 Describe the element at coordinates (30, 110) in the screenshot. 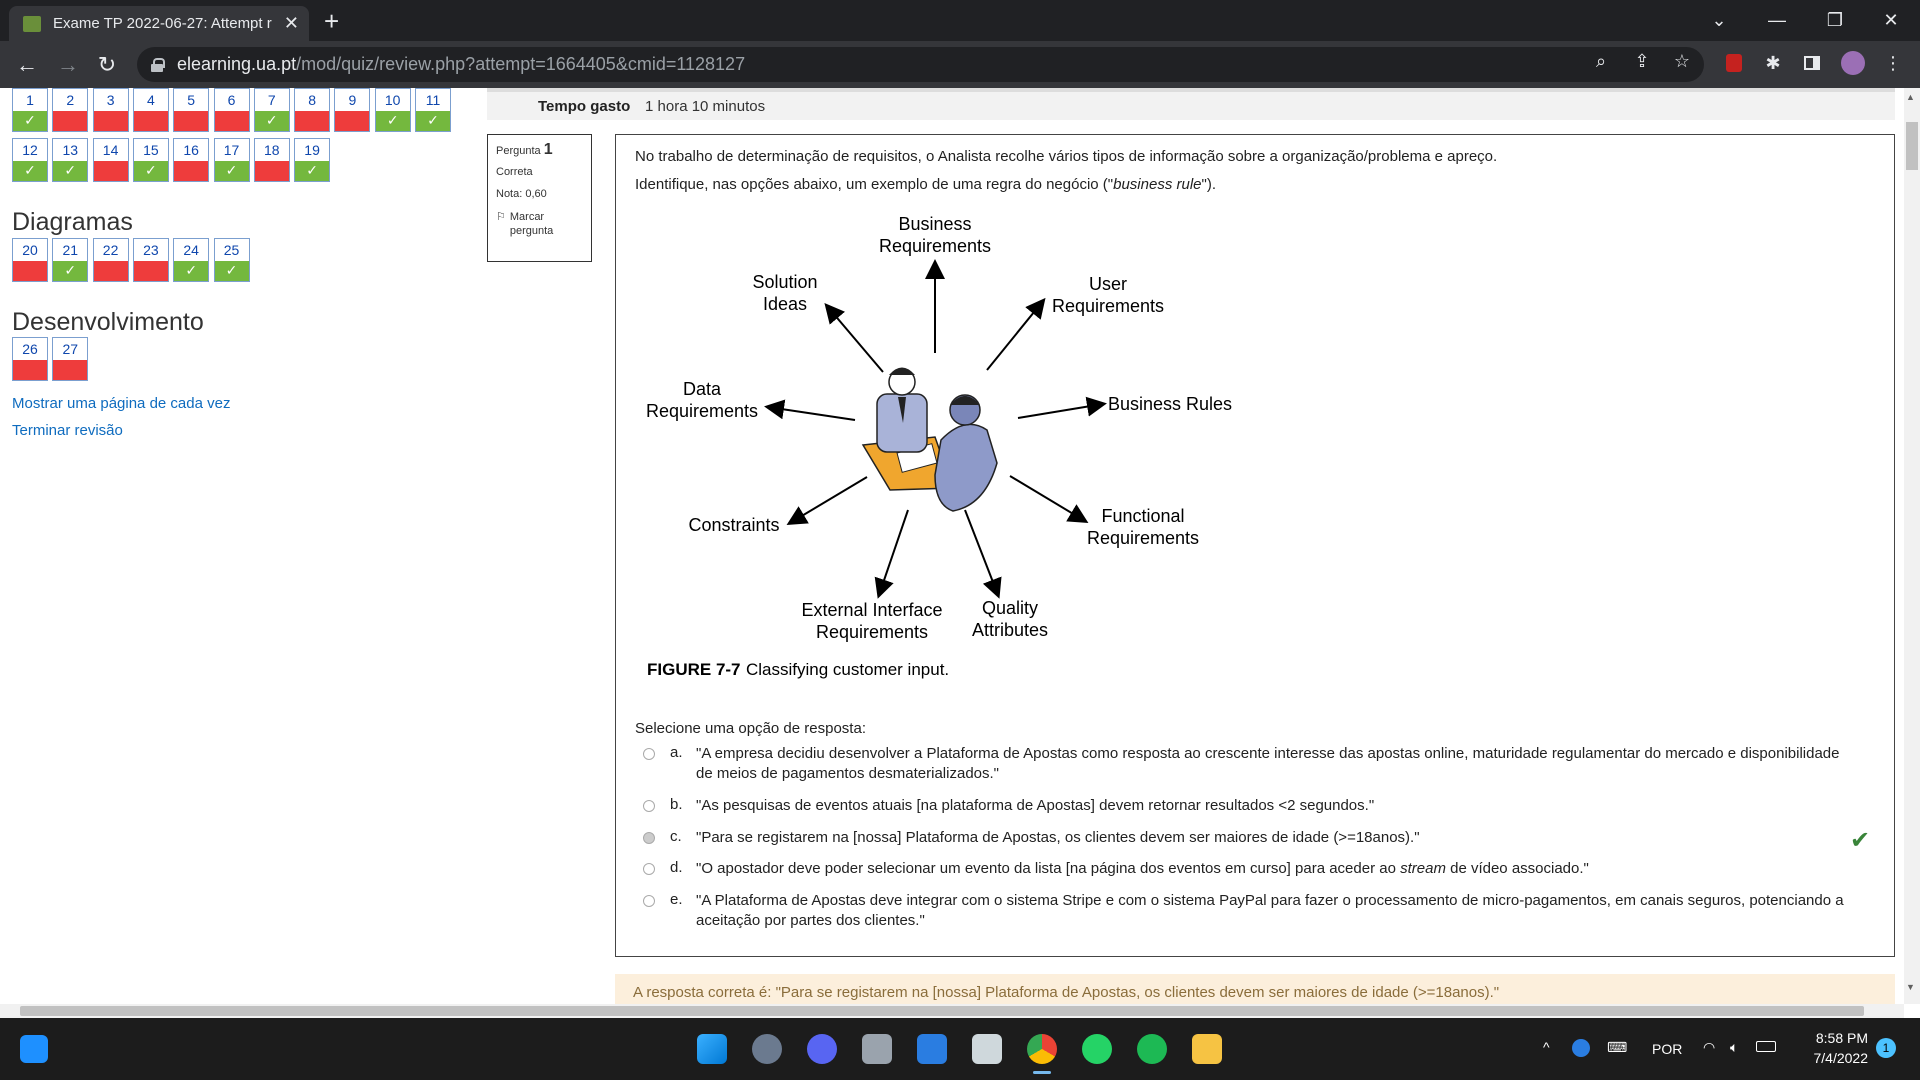

I see `quiz-nav-button: 1 ✓` at that location.